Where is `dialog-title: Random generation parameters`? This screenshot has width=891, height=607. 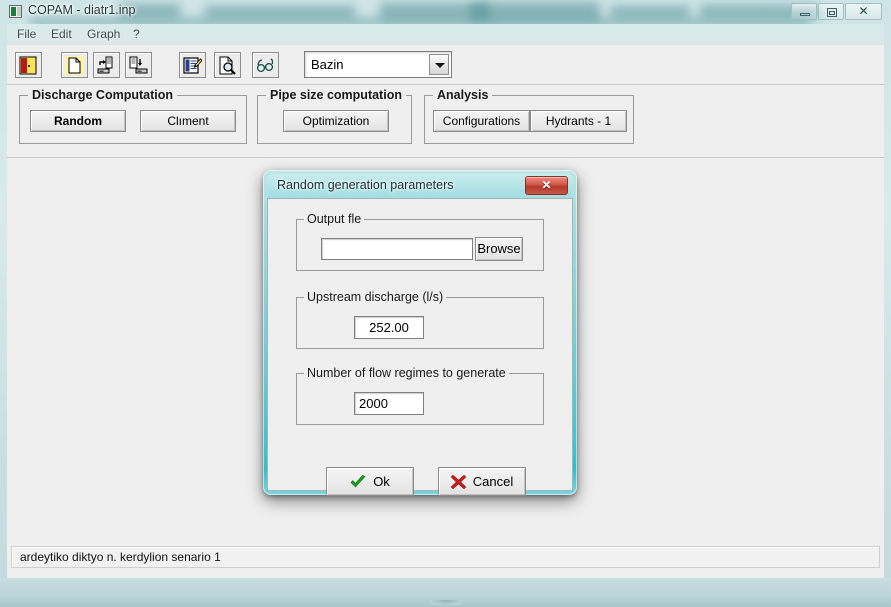 dialog-title: Random generation parameters is located at coordinates (365, 185).